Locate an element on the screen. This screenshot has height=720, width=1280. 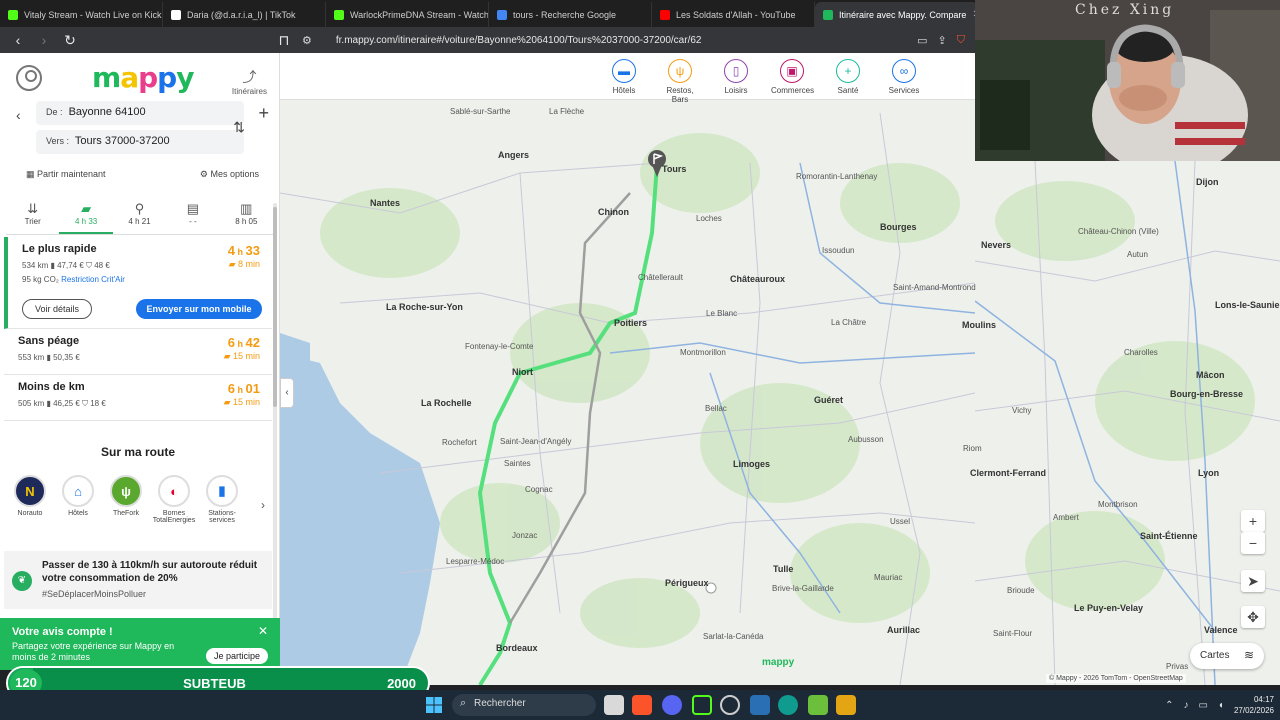
to-field: Vers : Tours 37000-37200 is located at coordinates (140, 142).